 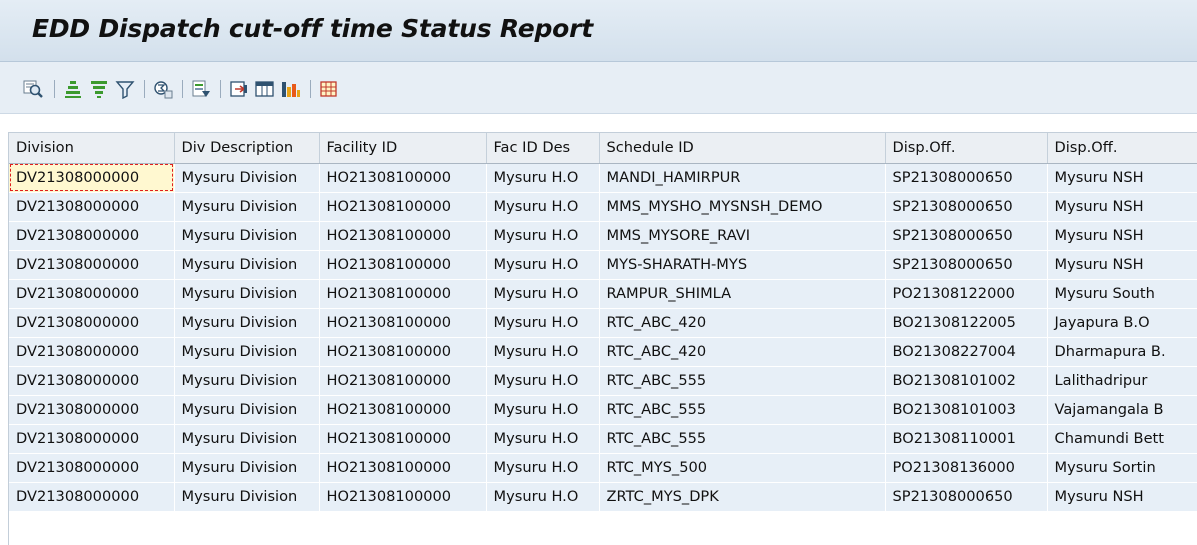 What do you see at coordinates (33, 89) in the screenshot?
I see `details-button` at bounding box center [33, 89].